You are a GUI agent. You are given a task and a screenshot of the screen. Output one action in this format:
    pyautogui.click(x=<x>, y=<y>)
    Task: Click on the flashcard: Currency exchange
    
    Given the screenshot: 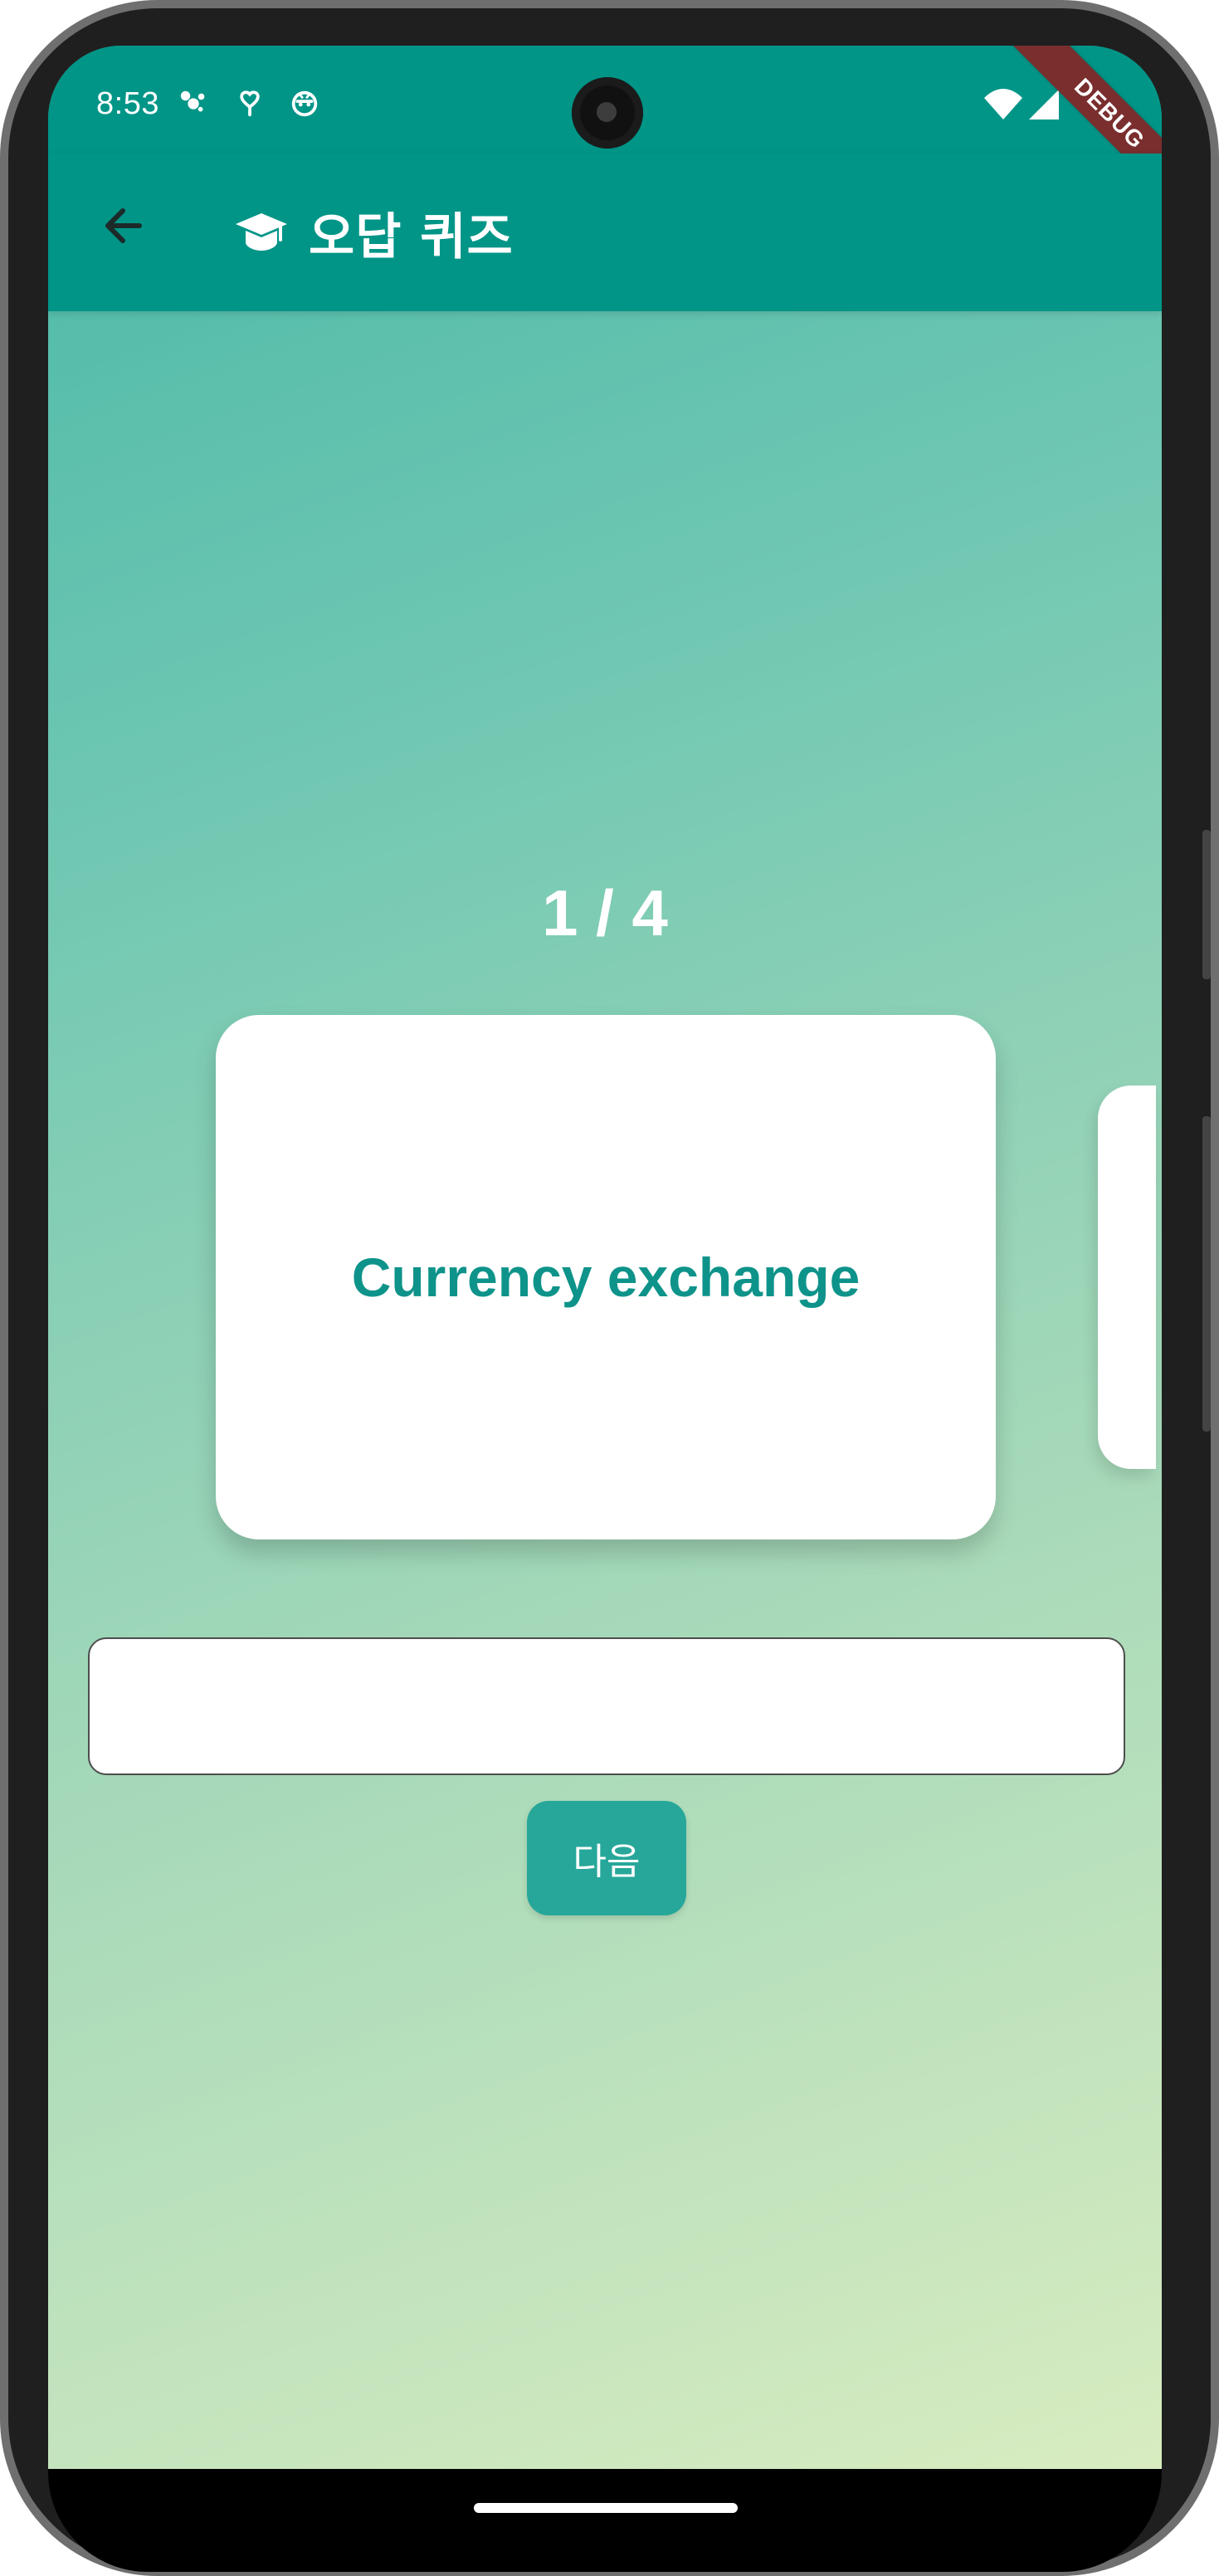 What is the action you would take?
    pyautogui.click(x=606, y=1277)
    